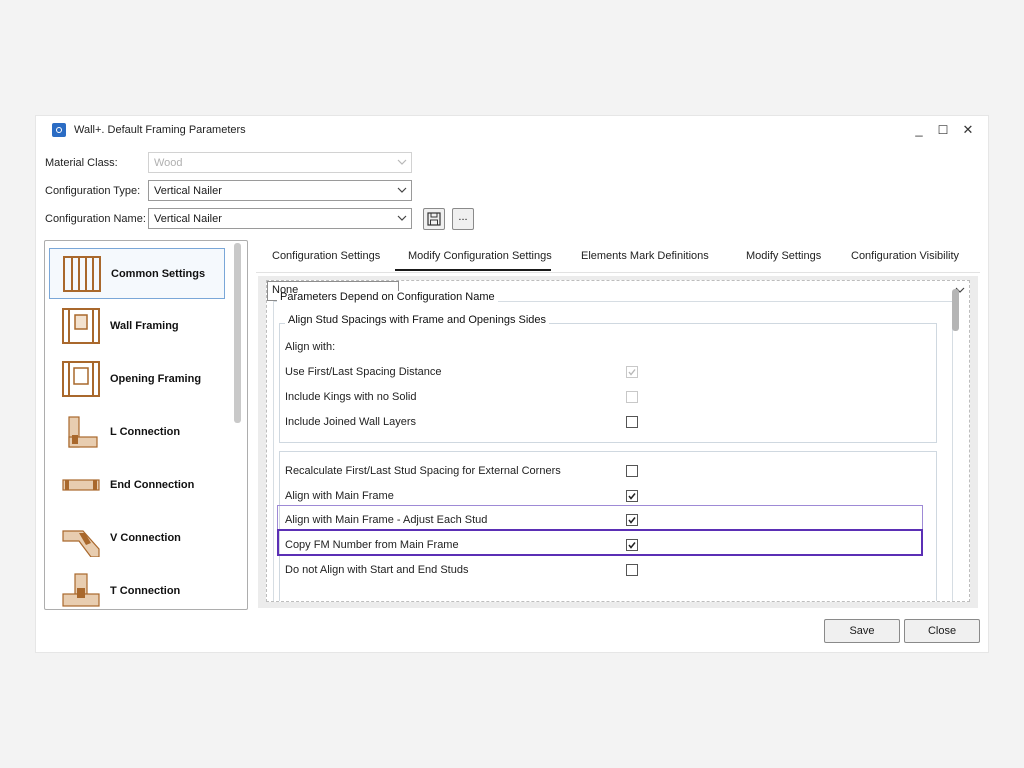  Describe the element at coordinates (363, 372) in the screenshot. I see `use-first-last-spacing-label: Use First/Last Spacing Distance` at that location.